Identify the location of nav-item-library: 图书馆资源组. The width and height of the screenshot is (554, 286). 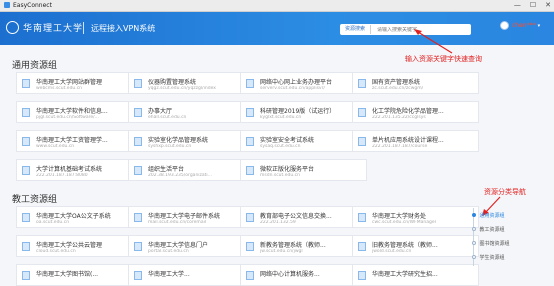
(490, 243).